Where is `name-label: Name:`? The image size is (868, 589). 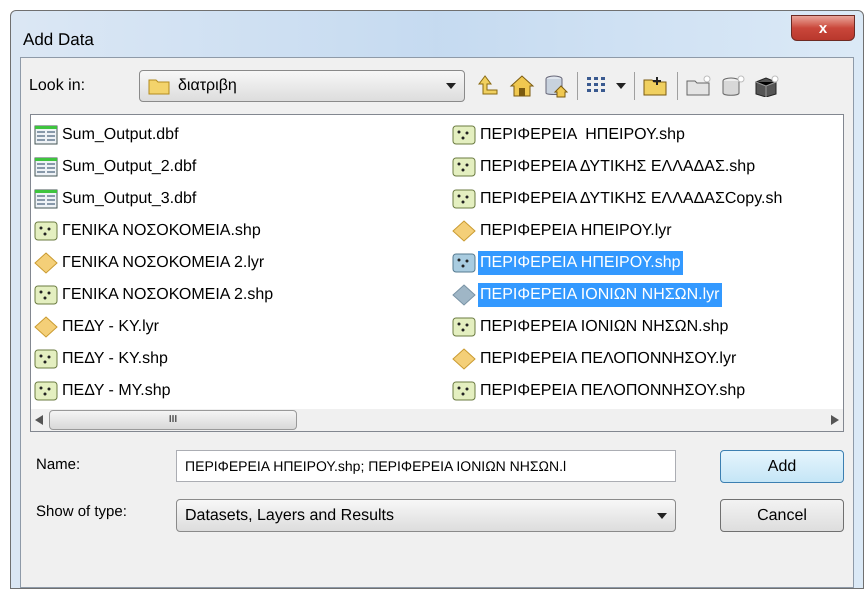 name-label: Name: is located at coordinates (59, 465).